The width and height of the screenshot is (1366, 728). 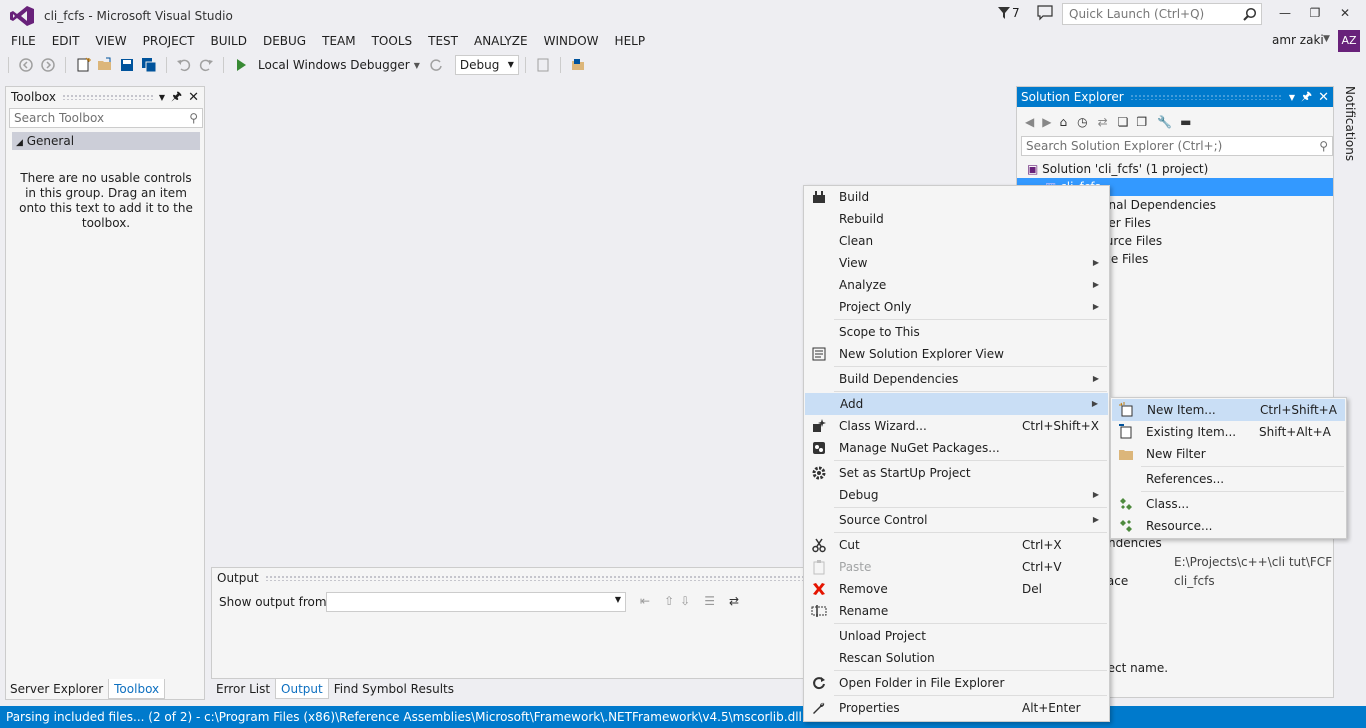 I want to click on context-menu-clean: Clean, so click(x=956, y=241).